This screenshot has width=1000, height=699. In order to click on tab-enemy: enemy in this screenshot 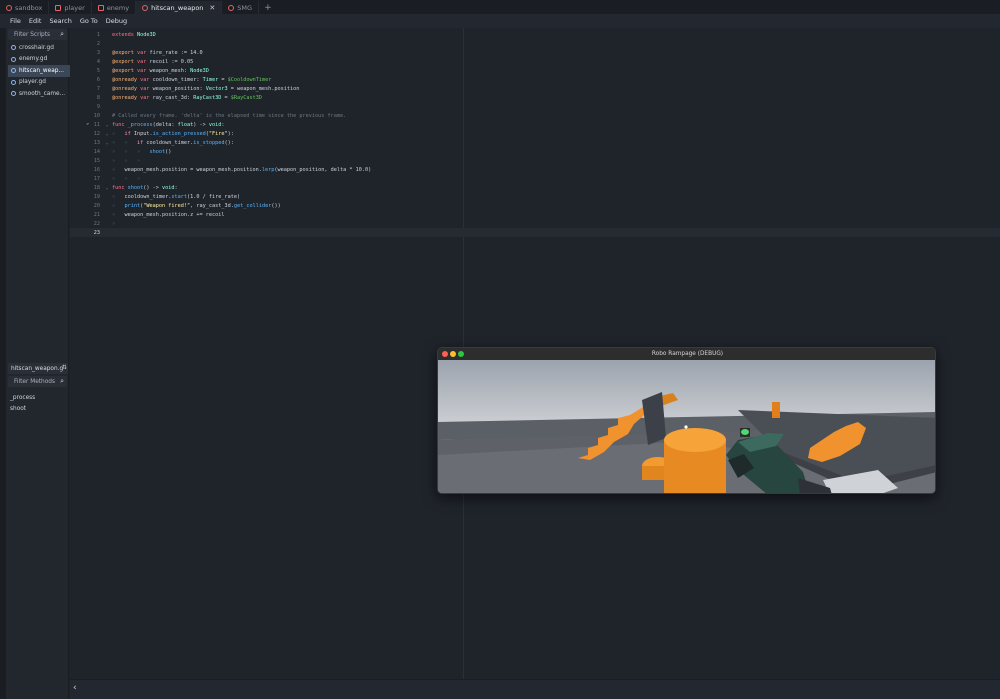, I will do `click(114, 7)`.